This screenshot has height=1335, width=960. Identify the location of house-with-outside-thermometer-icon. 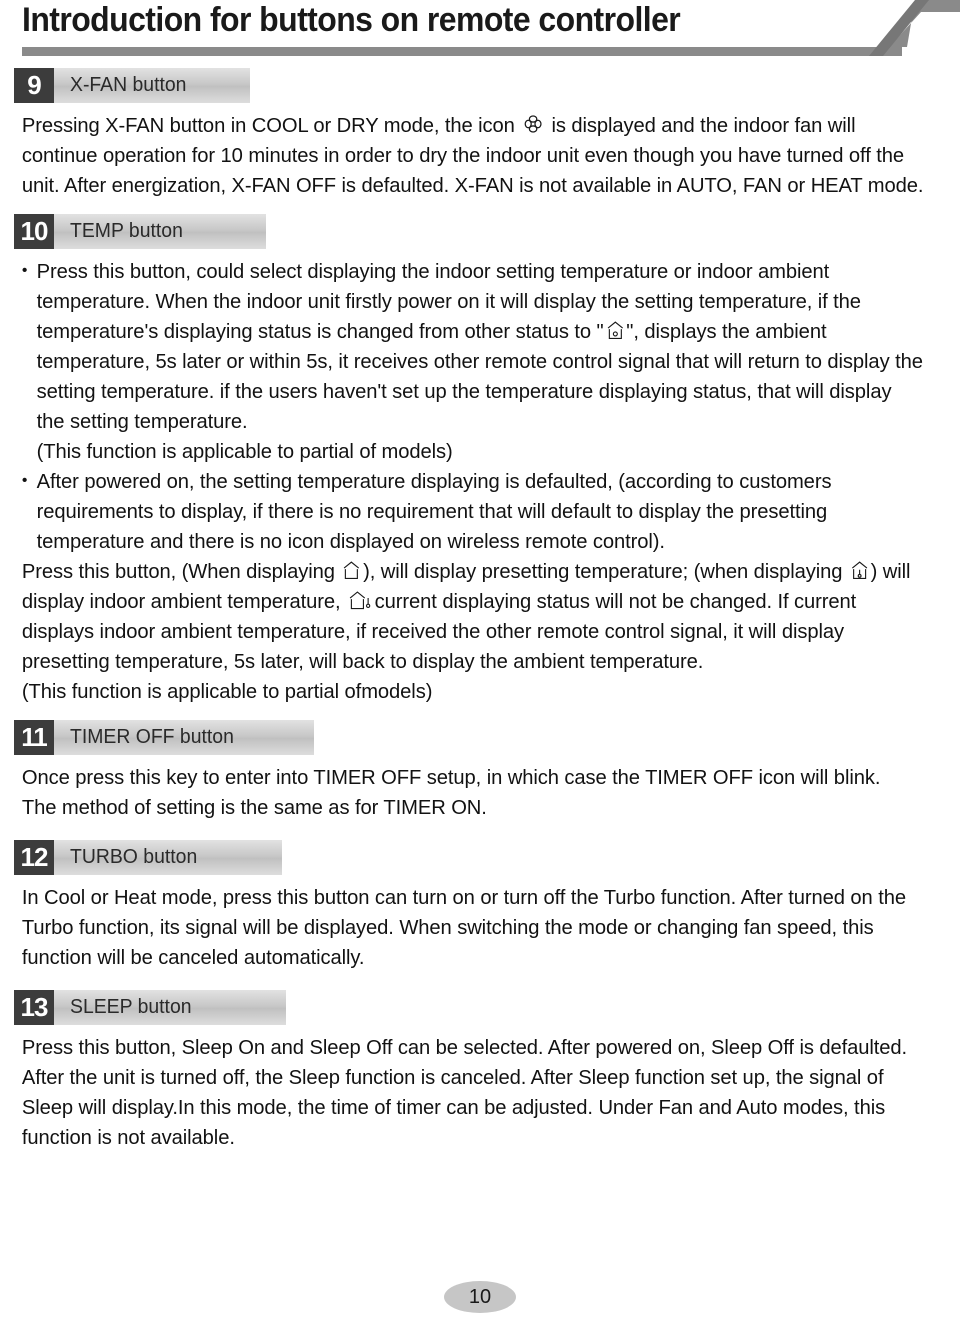
(360, 600).